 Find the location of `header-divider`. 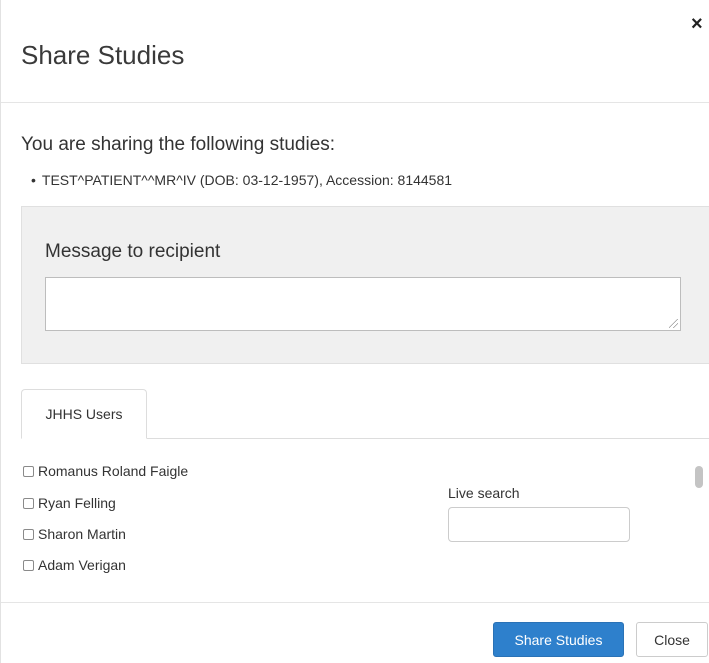

header-divider is located at coordinates (355, 102).